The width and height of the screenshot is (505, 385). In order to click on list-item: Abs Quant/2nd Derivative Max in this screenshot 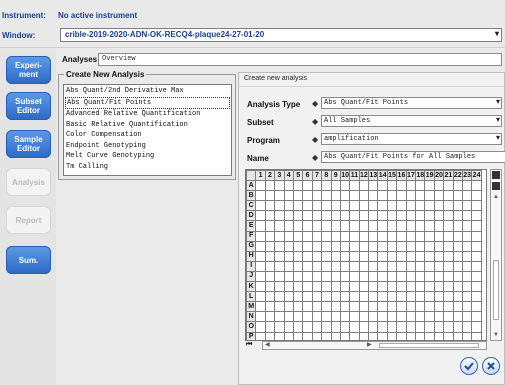, I will do `click(147, 91)`.